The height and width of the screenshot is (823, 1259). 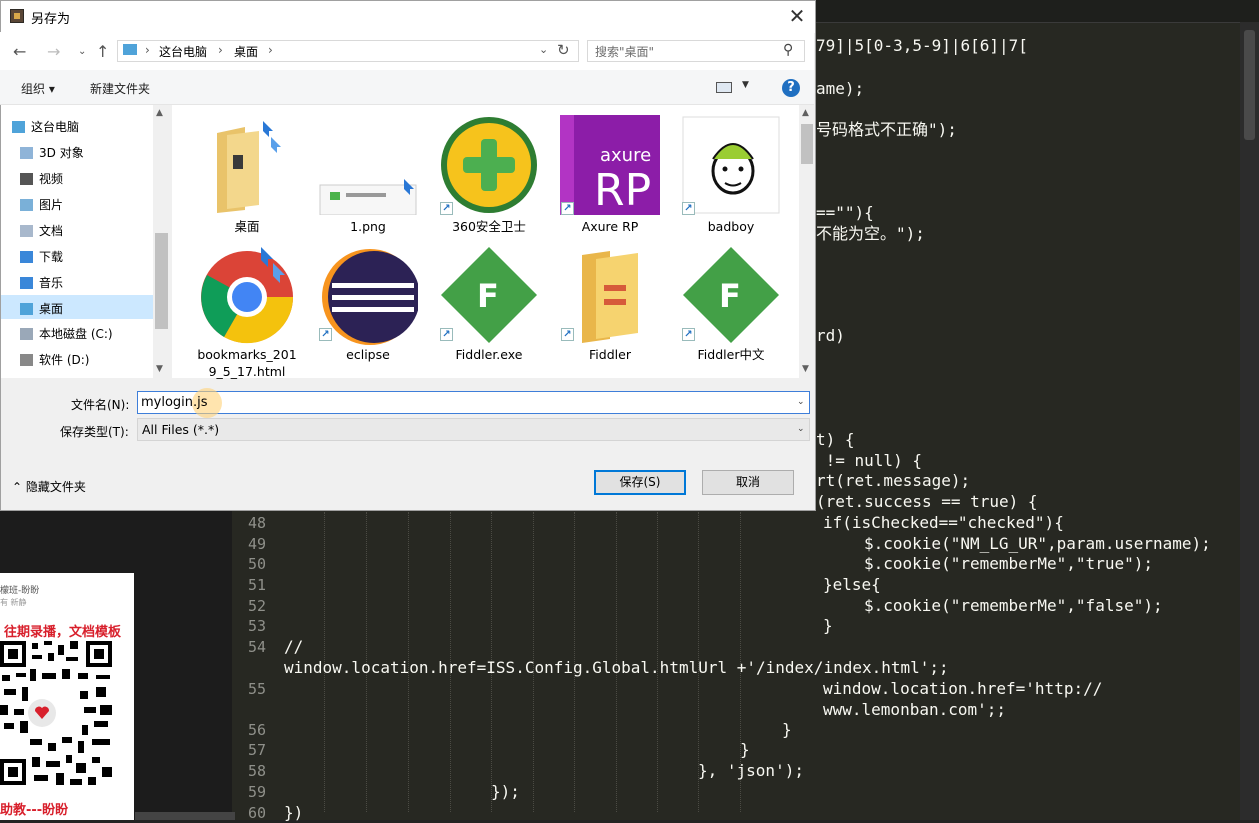 I want to click on file-item: F ↗ Fiddler.exe, so click(x=489, y=305).